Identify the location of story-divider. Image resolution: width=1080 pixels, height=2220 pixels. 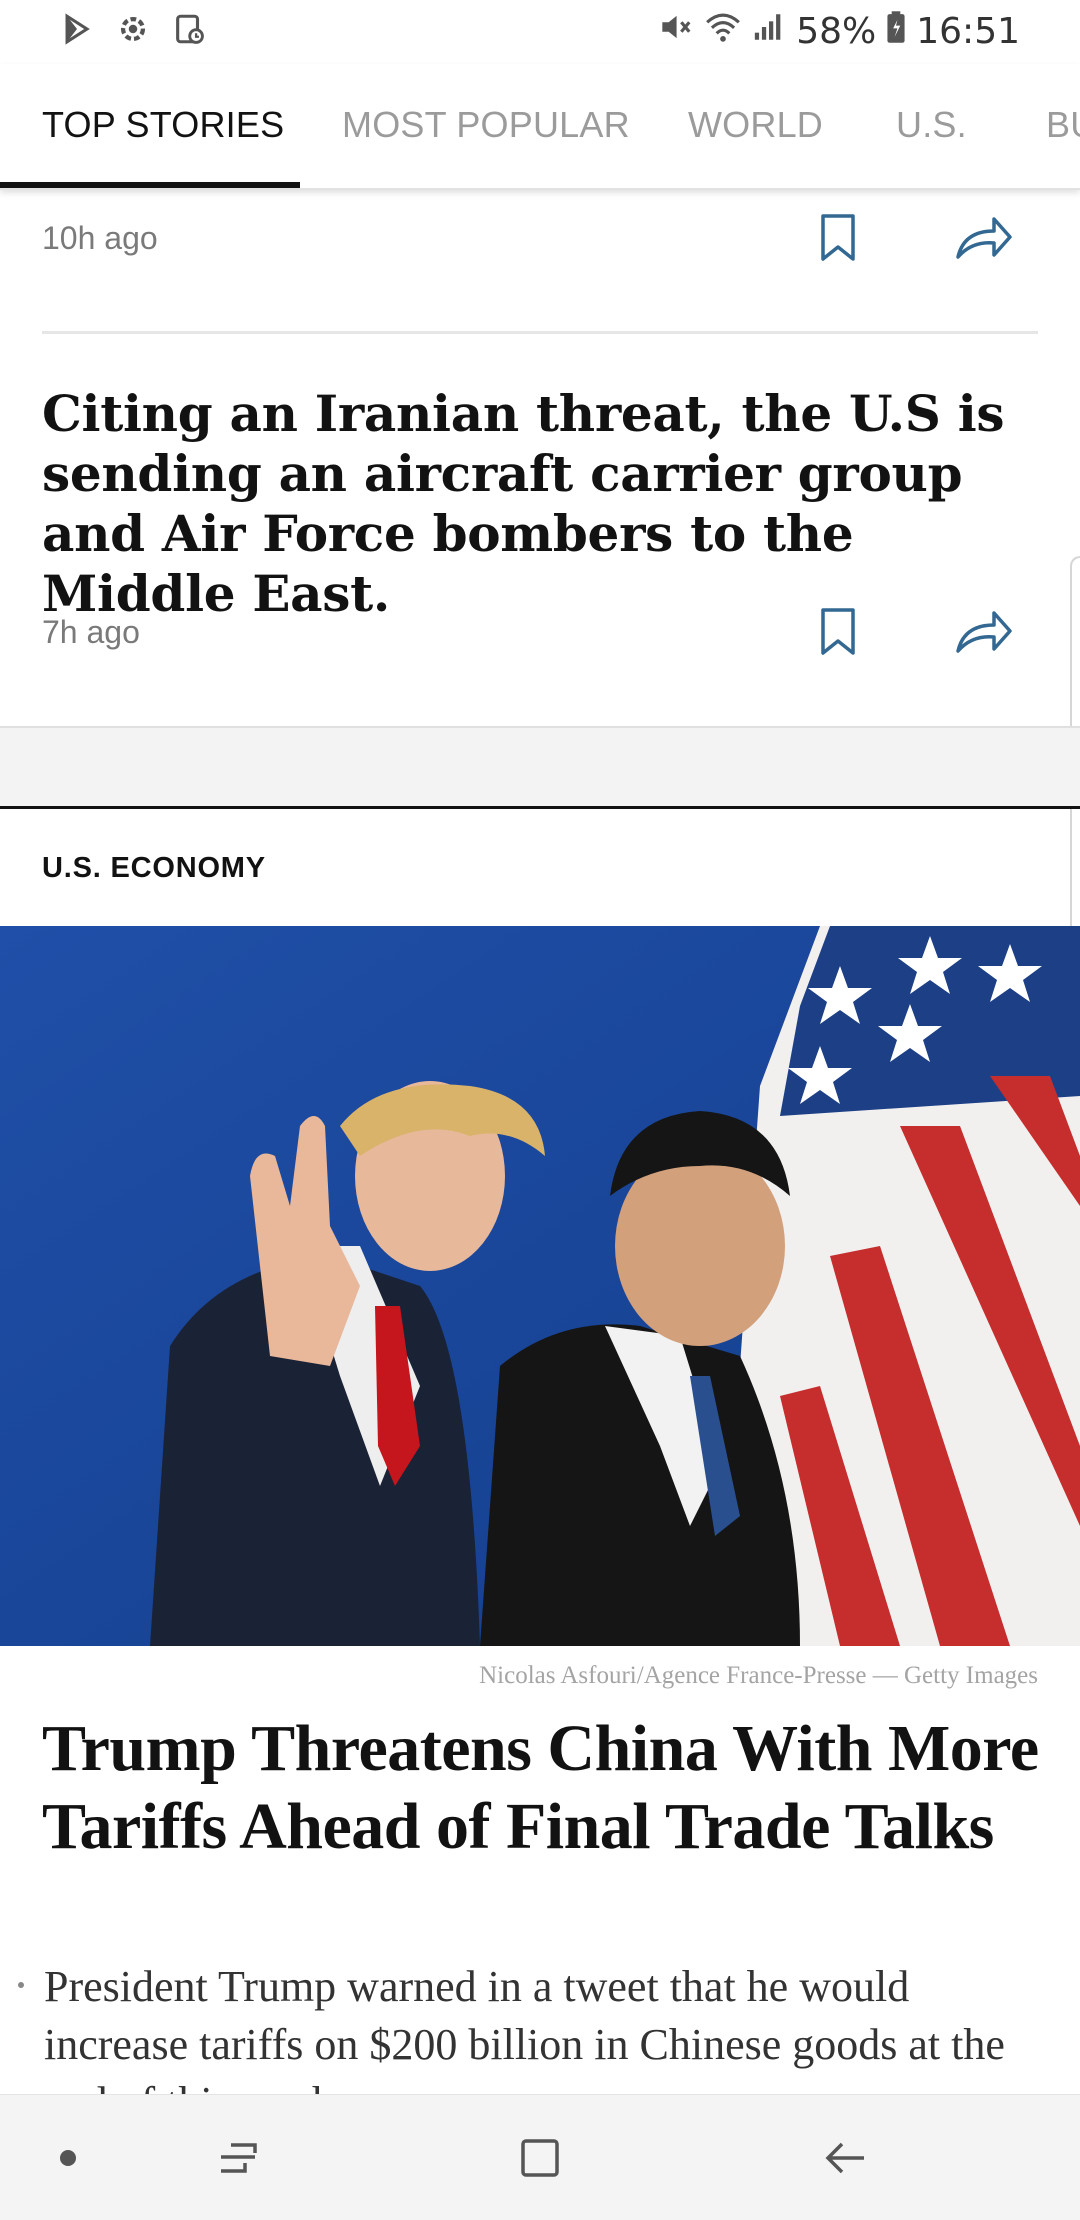
(540, 332).